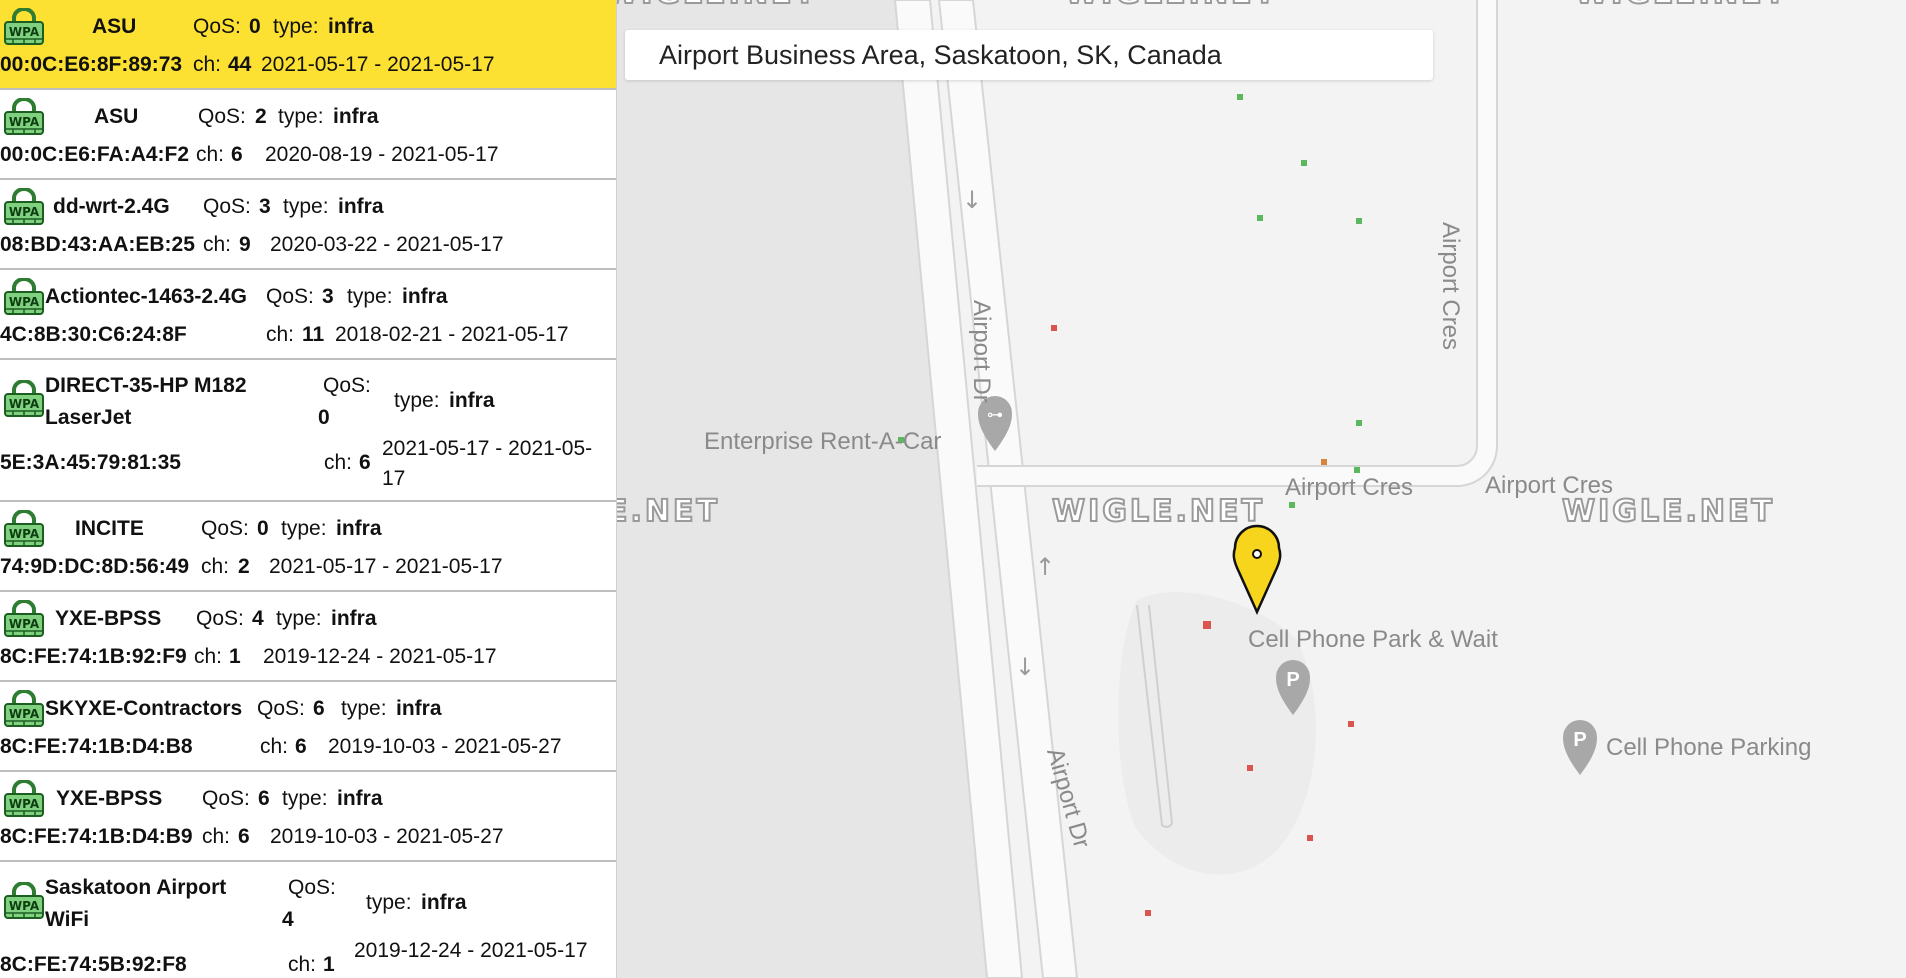 Image resolution: width=1906 pixels, height=978 pixels. What do you see at coordinates (1324, 462) in the screenshot?
I see `orange-dot` at bounding box center [1324, 462].